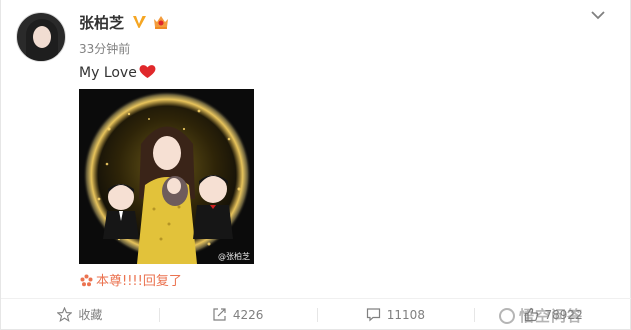  I want to click on star-icon, so click(65, 314).